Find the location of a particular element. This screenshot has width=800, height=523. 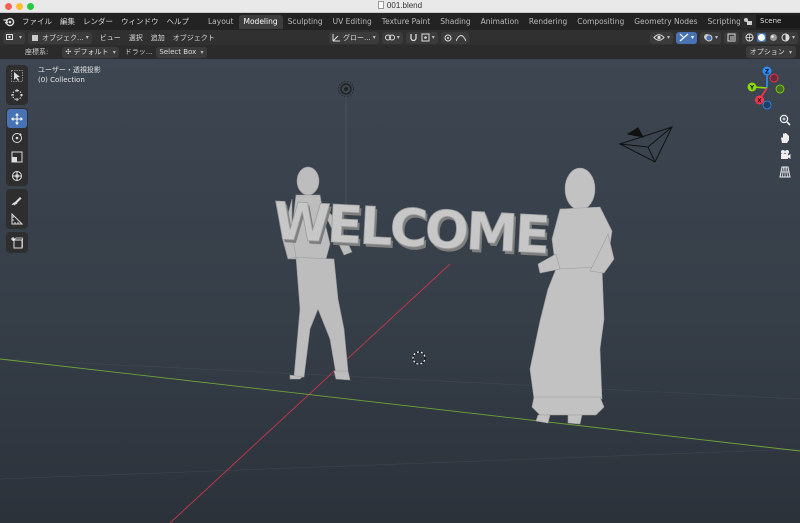

menu-help: ヘルプ is located at coordinates (178, 21).